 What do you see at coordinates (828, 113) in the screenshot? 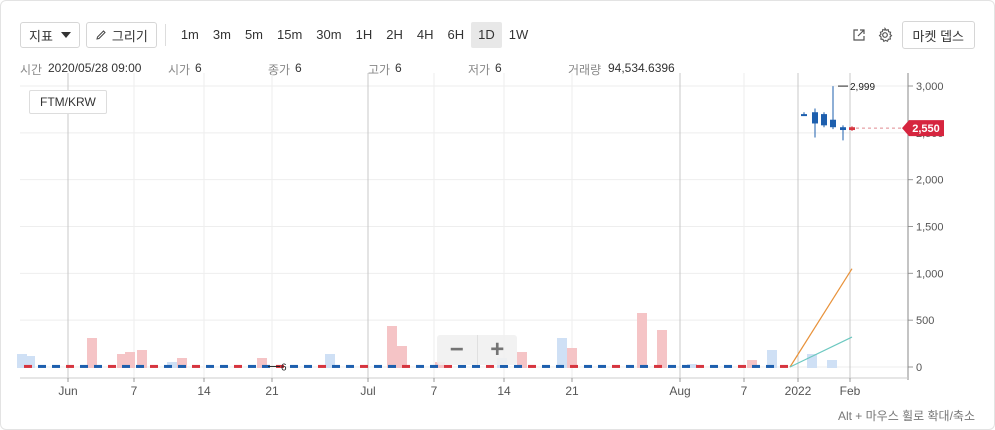
I see `candles` at bounding box center [828, 113].